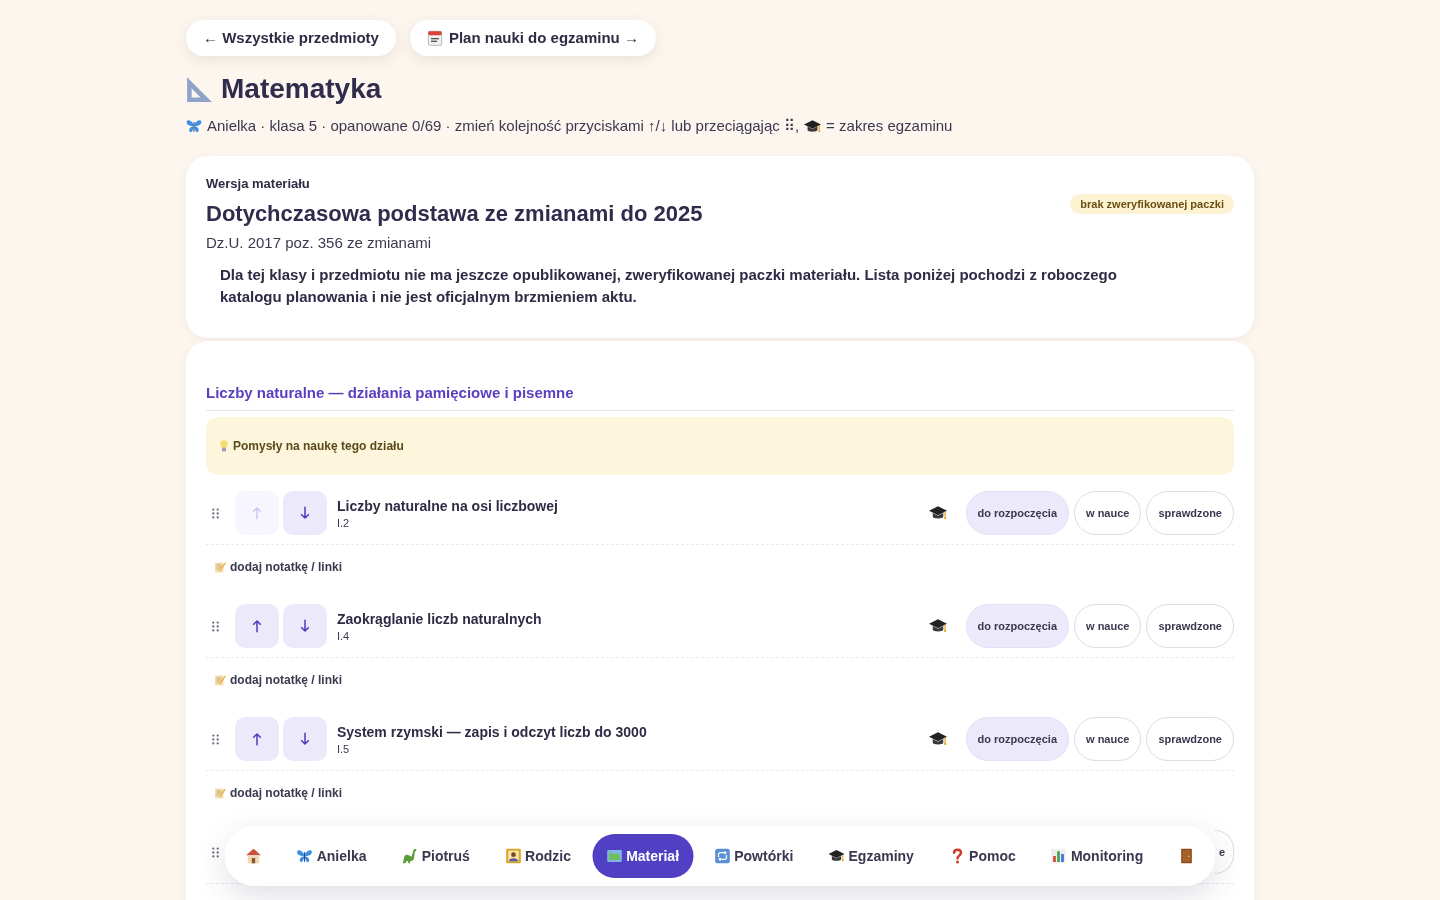 This screenshot has height=900, width=1440. I want to click on house-icon, so click(253, 856).